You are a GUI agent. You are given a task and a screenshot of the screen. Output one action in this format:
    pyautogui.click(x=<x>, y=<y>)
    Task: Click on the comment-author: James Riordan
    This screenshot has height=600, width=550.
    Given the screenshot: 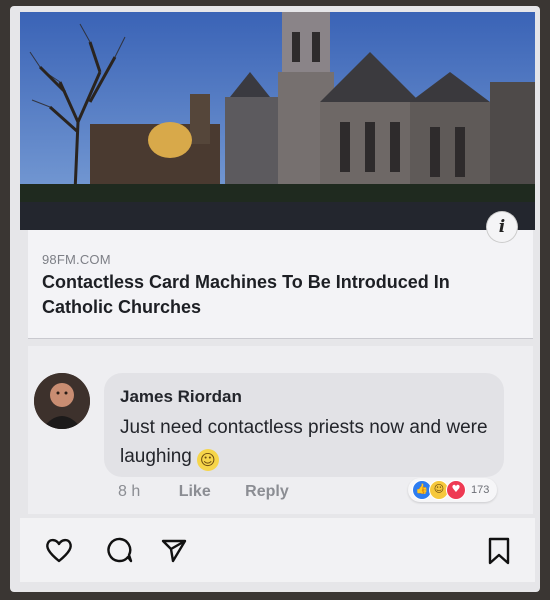 What is the action you would take?
    pyautogui.click(x=181, y=397)
    